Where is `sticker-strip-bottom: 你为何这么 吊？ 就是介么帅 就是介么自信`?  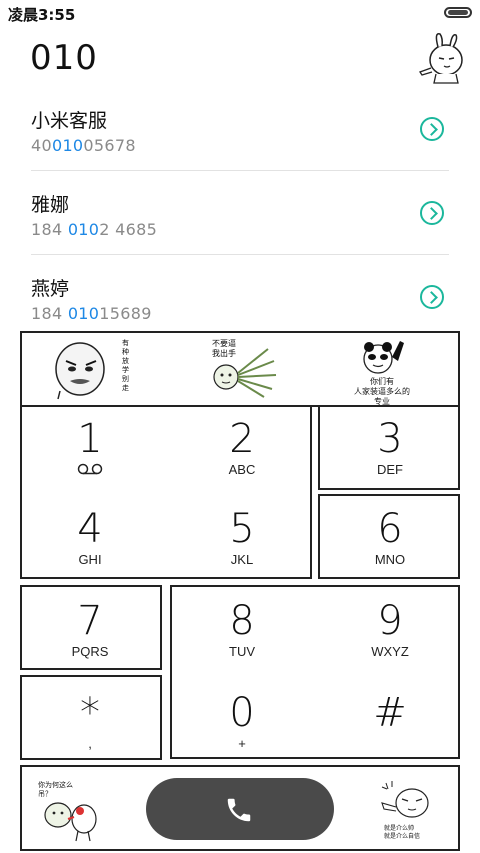 sticker-strip-bottom: 你为何这么 吊？ 就是介么帅 就是介么自信 is located at coordinates (240, 808).